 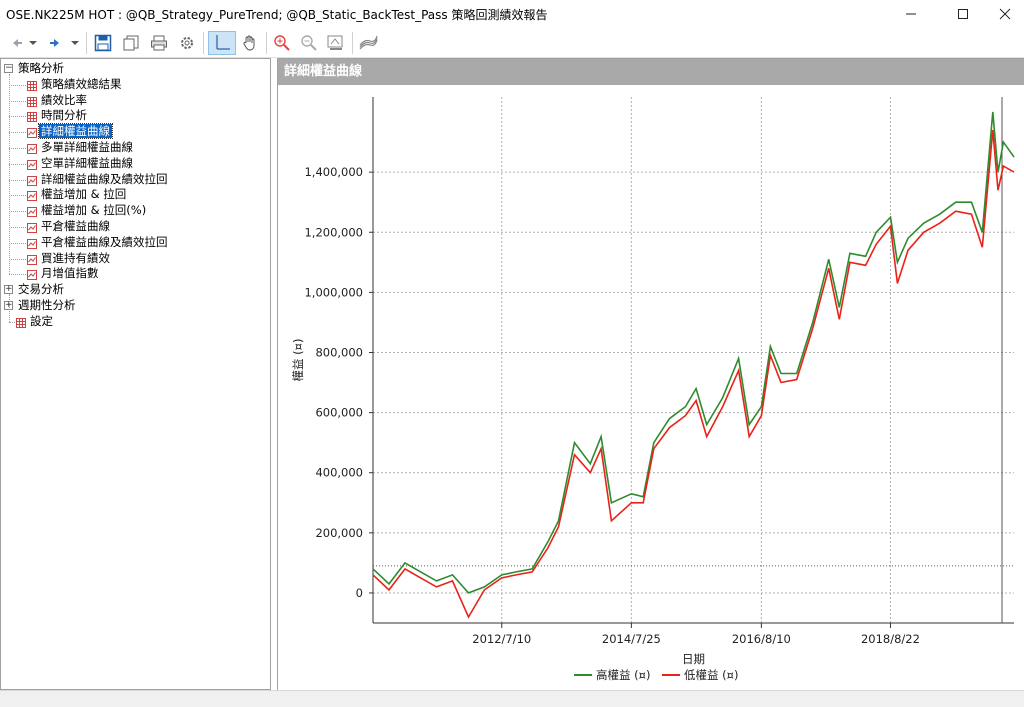 What do you see at coordinates (222, 43) in the screenshot?
I see `crosshair-icon` at bounding box center [222, 43].